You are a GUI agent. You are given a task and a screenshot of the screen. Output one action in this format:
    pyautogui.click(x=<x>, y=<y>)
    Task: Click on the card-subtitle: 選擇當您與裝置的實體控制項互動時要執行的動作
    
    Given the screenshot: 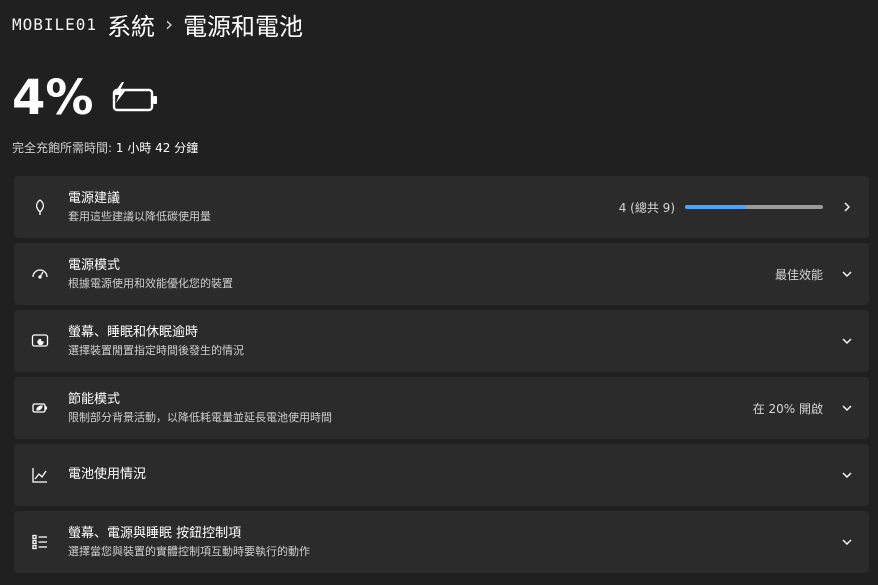 What is the action you would take?
    pyautogui.click(x=189, y=551)
    